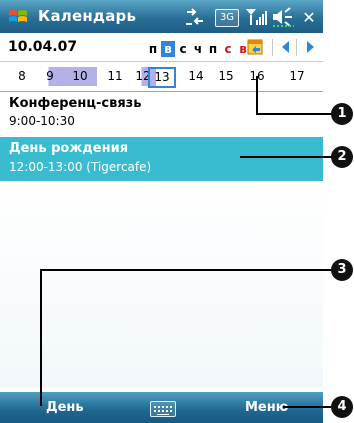  I want to click on menu-bar: День Меню, so click(161, 407).